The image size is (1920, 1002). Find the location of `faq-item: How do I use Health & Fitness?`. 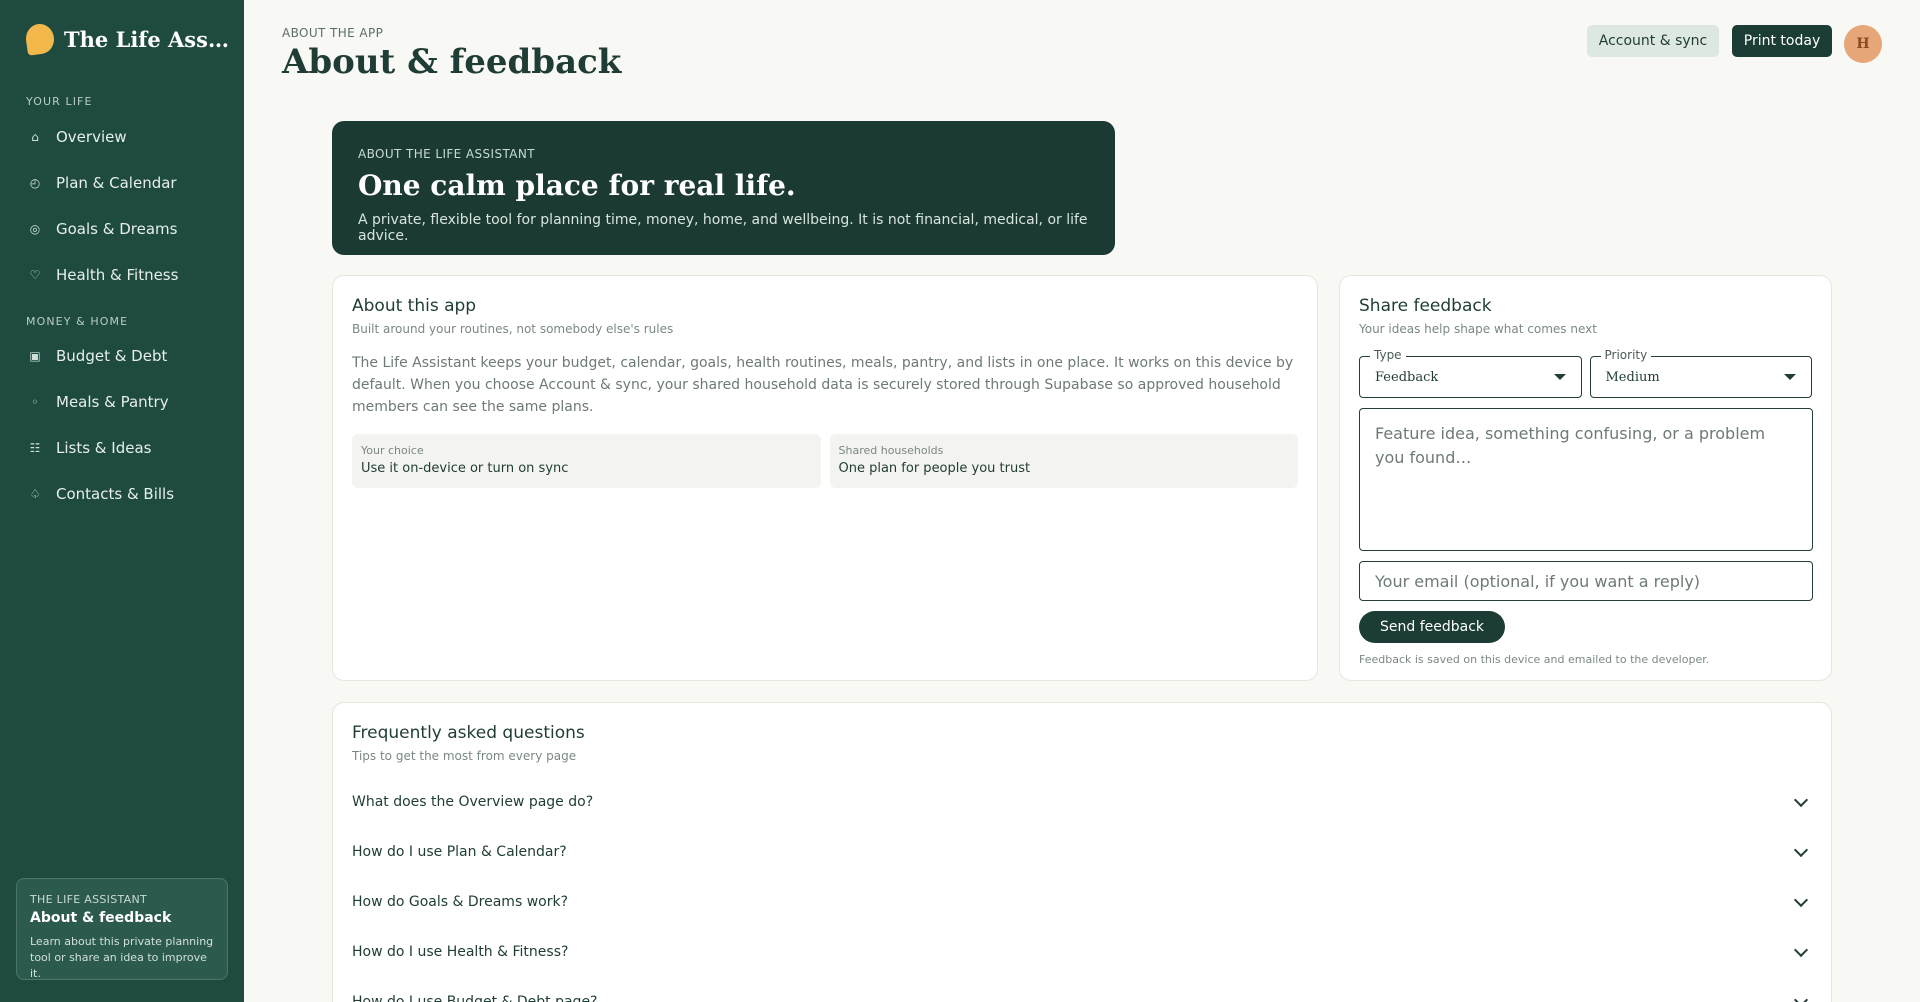

faq-item: How do I use Health & Fitness? is located at coordinates (1082, 952).